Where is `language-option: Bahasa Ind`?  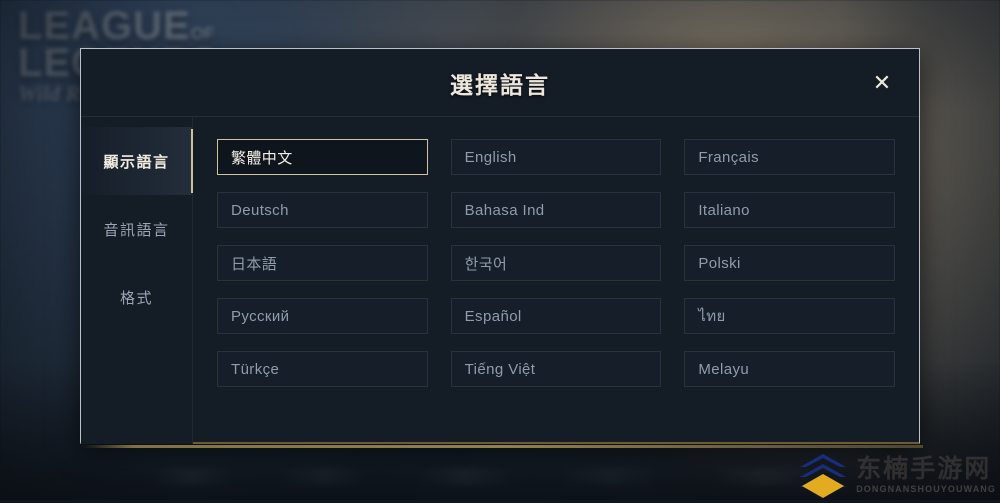
language-option: Bahasa Ind is located at coordinates (556, 210).